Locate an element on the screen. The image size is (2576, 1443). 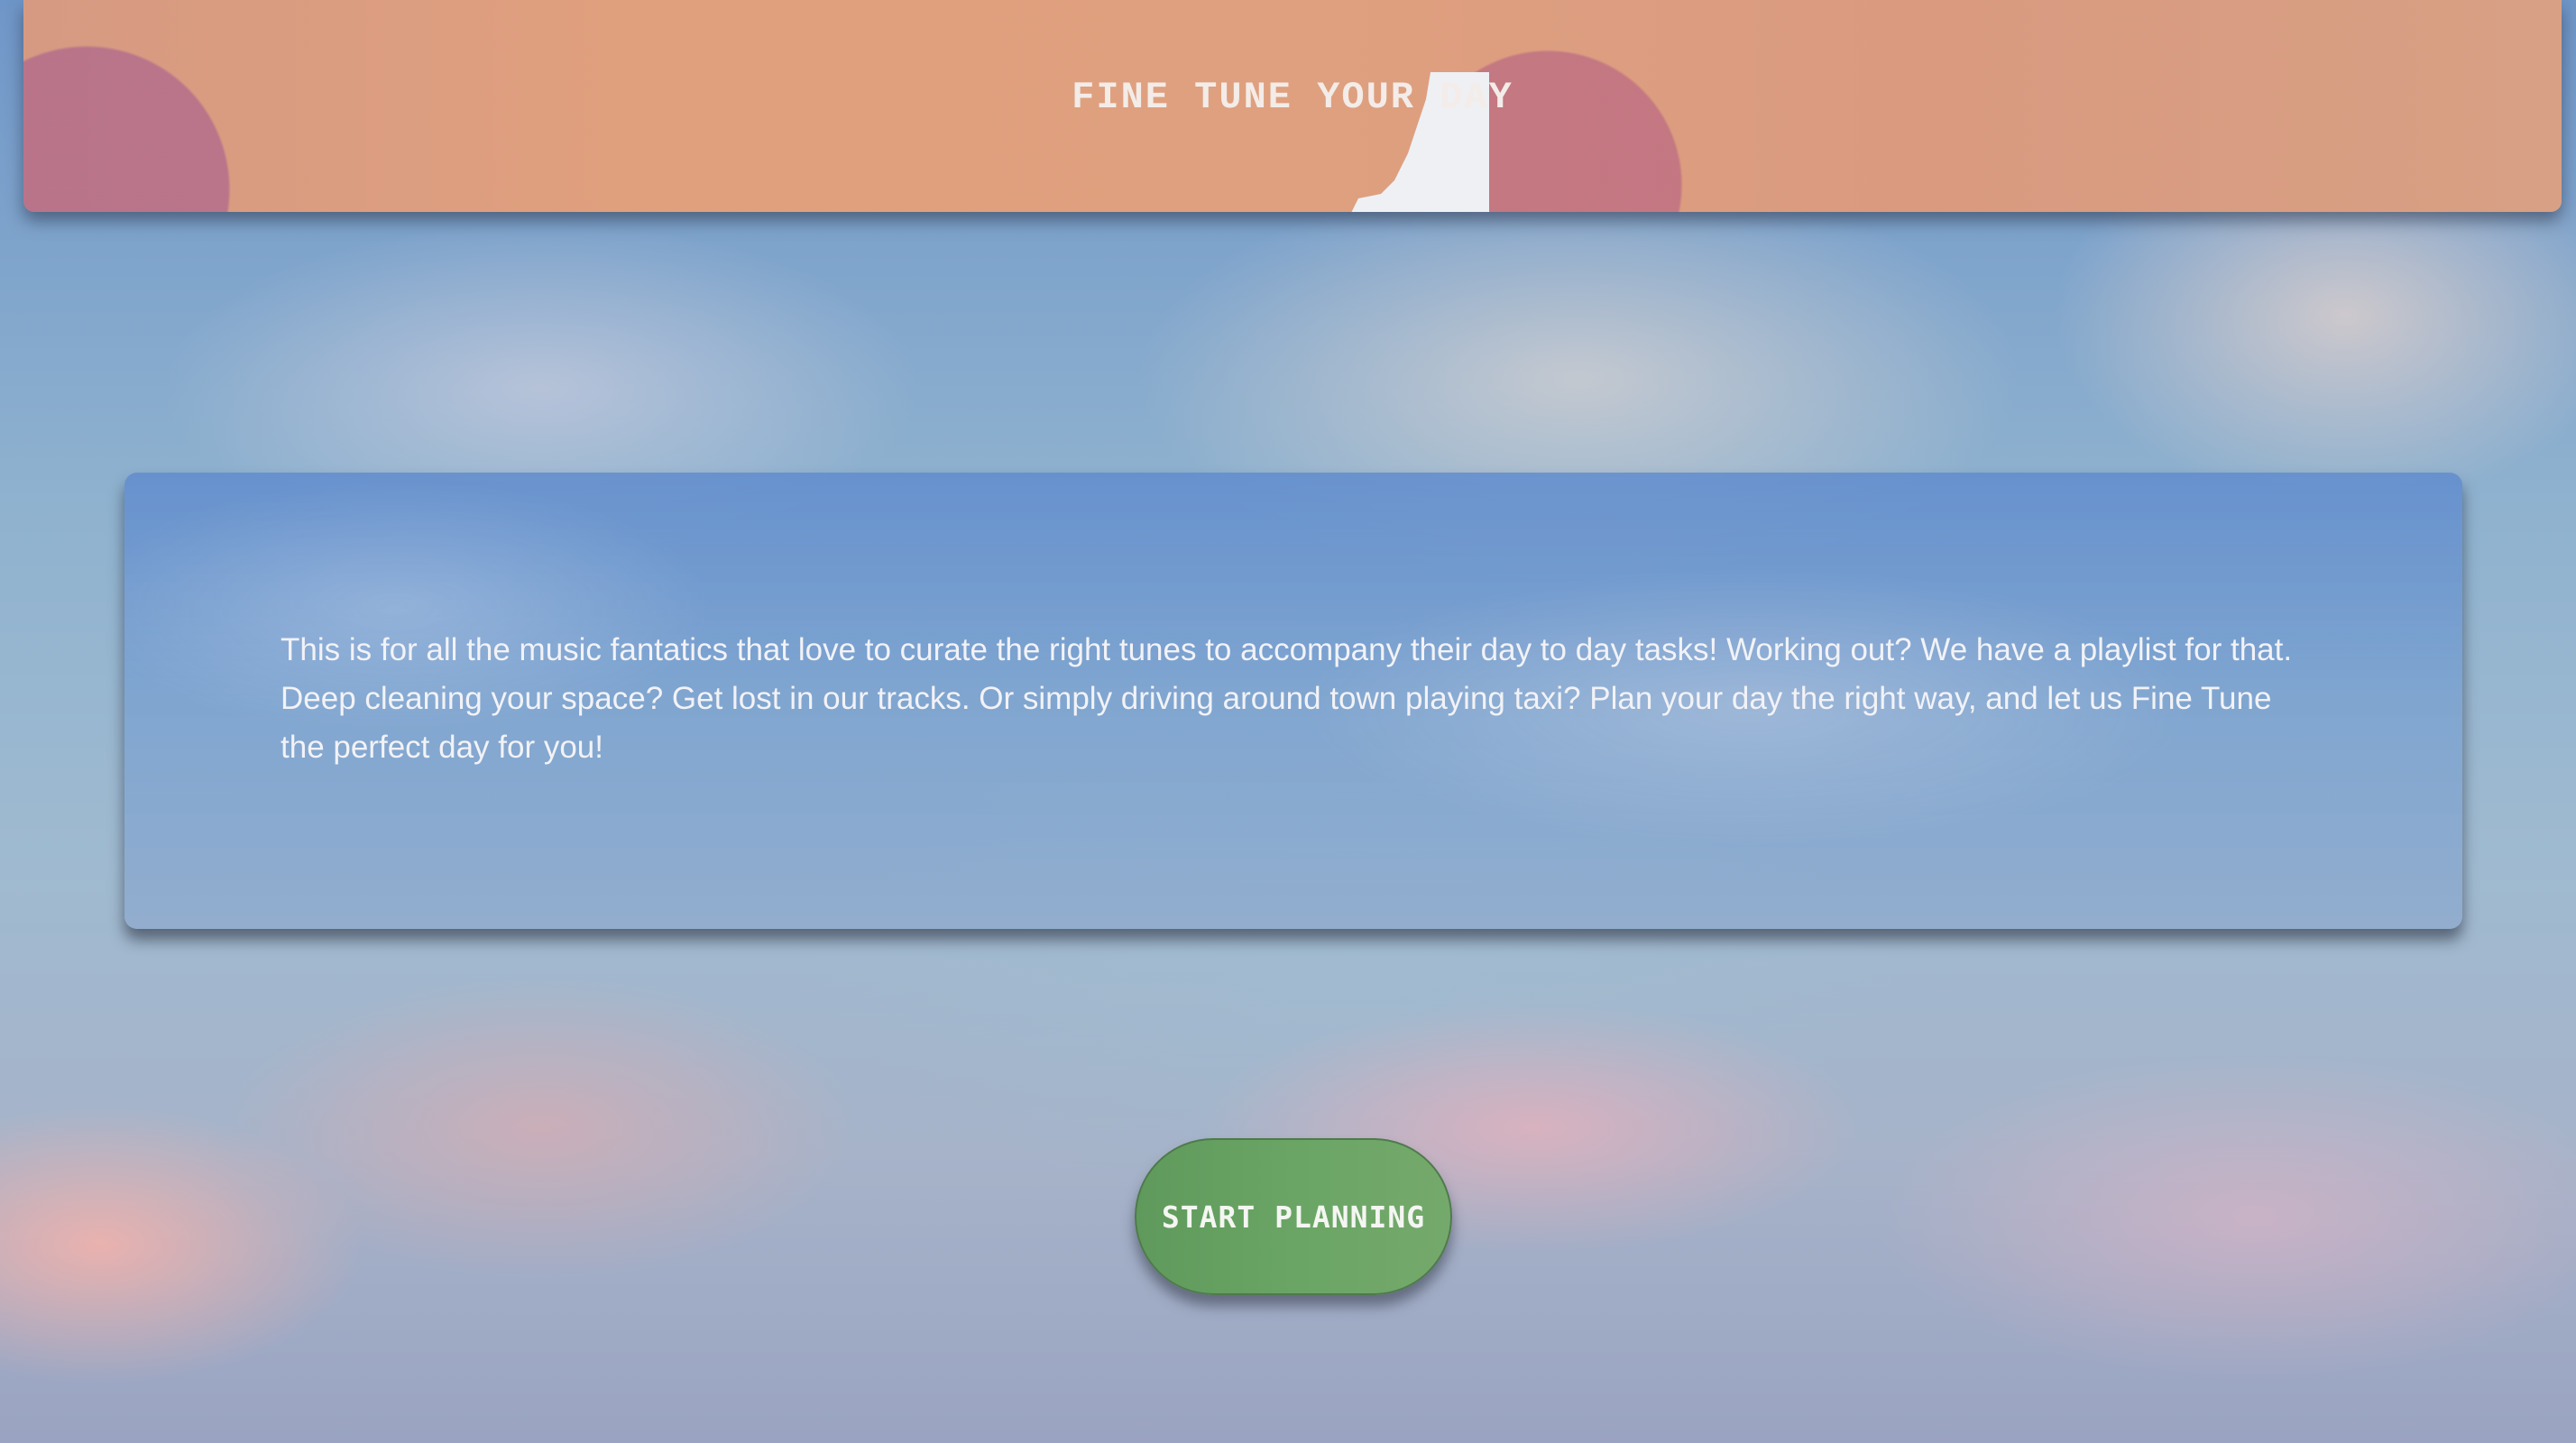
page-header: FINE TUNE YOUR DAY is located at coordinates (1293, 106).